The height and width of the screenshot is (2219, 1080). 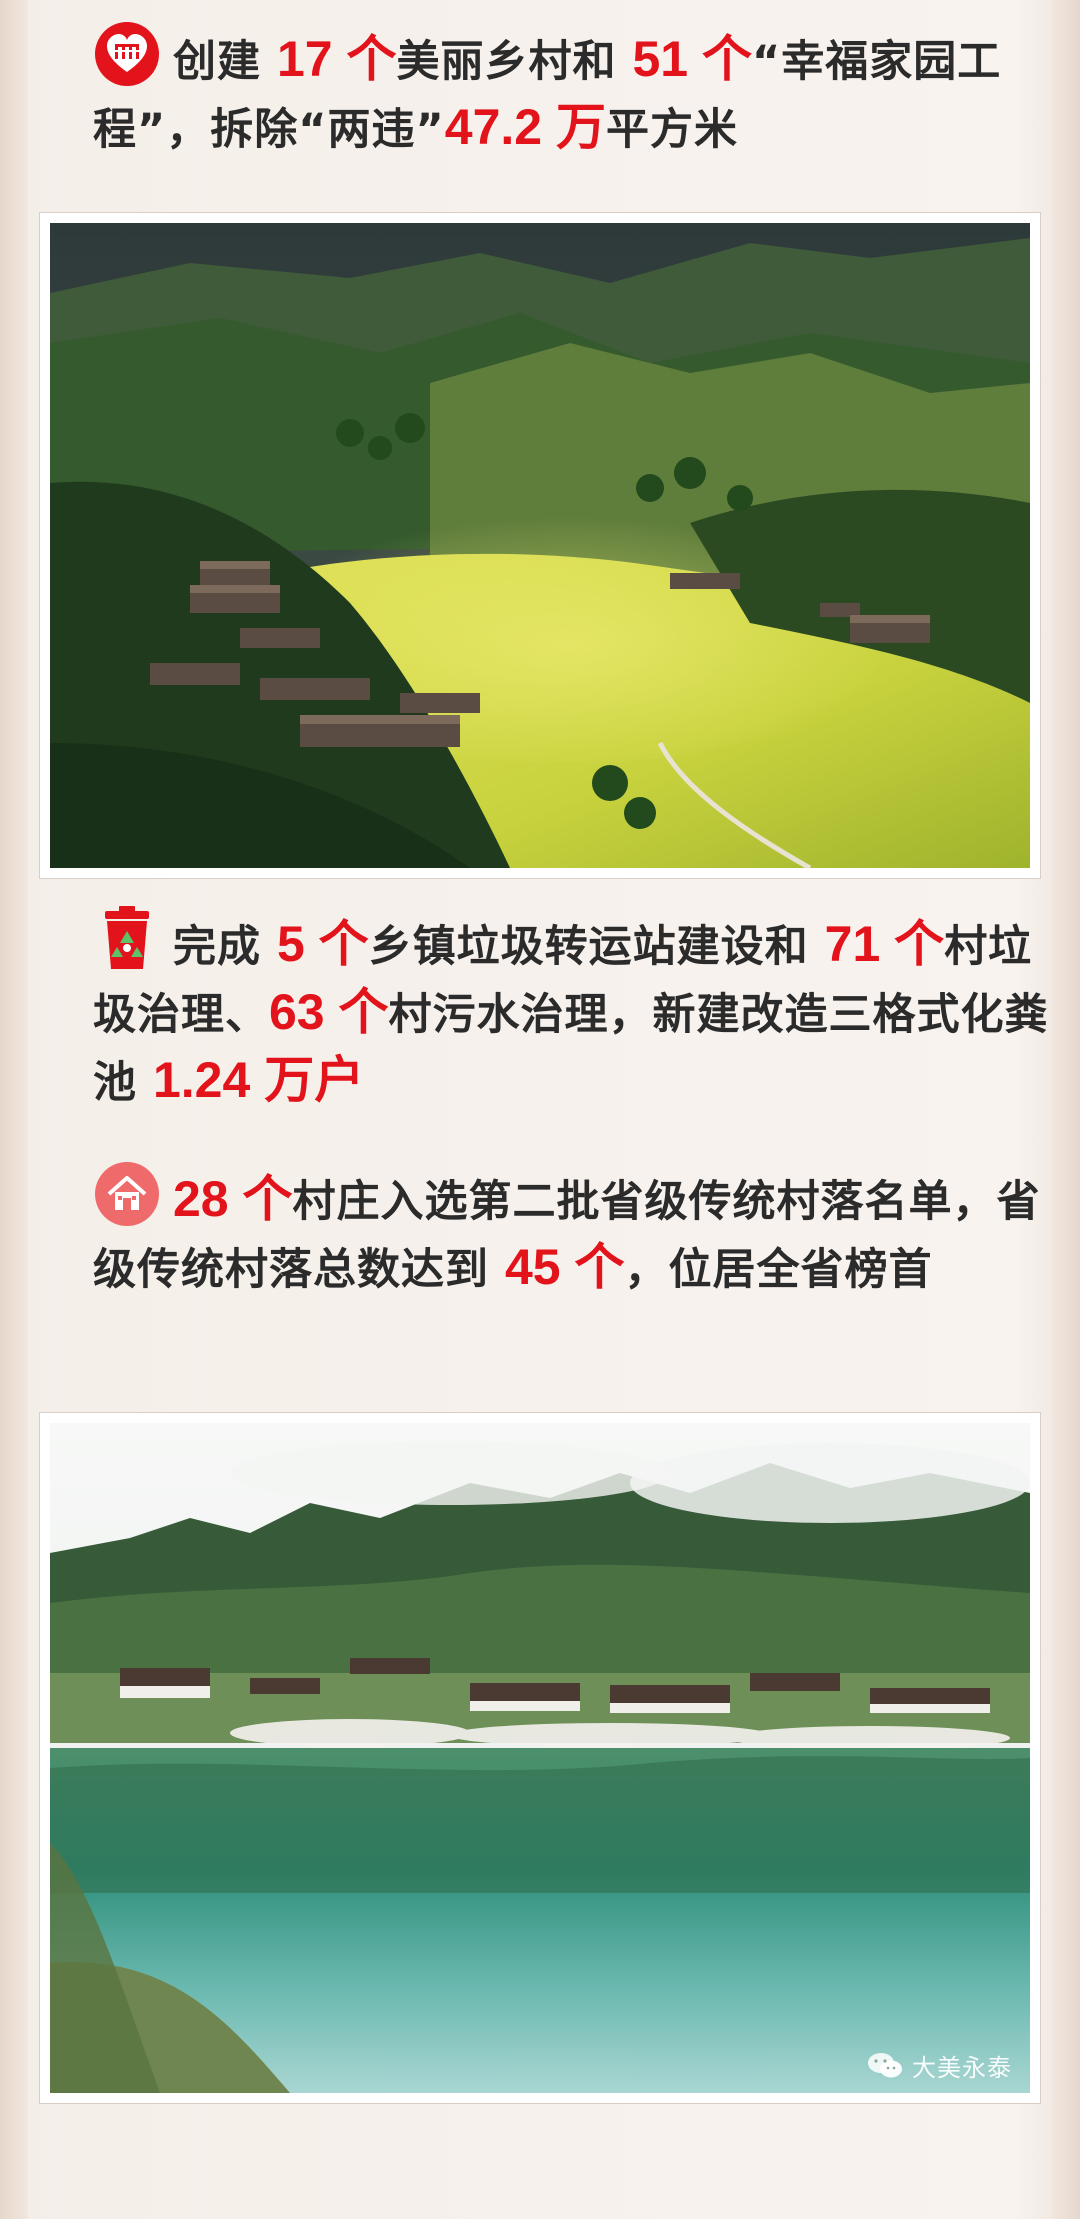 I want to click on highlight-number: 71 个, so click(x=884, y=944).